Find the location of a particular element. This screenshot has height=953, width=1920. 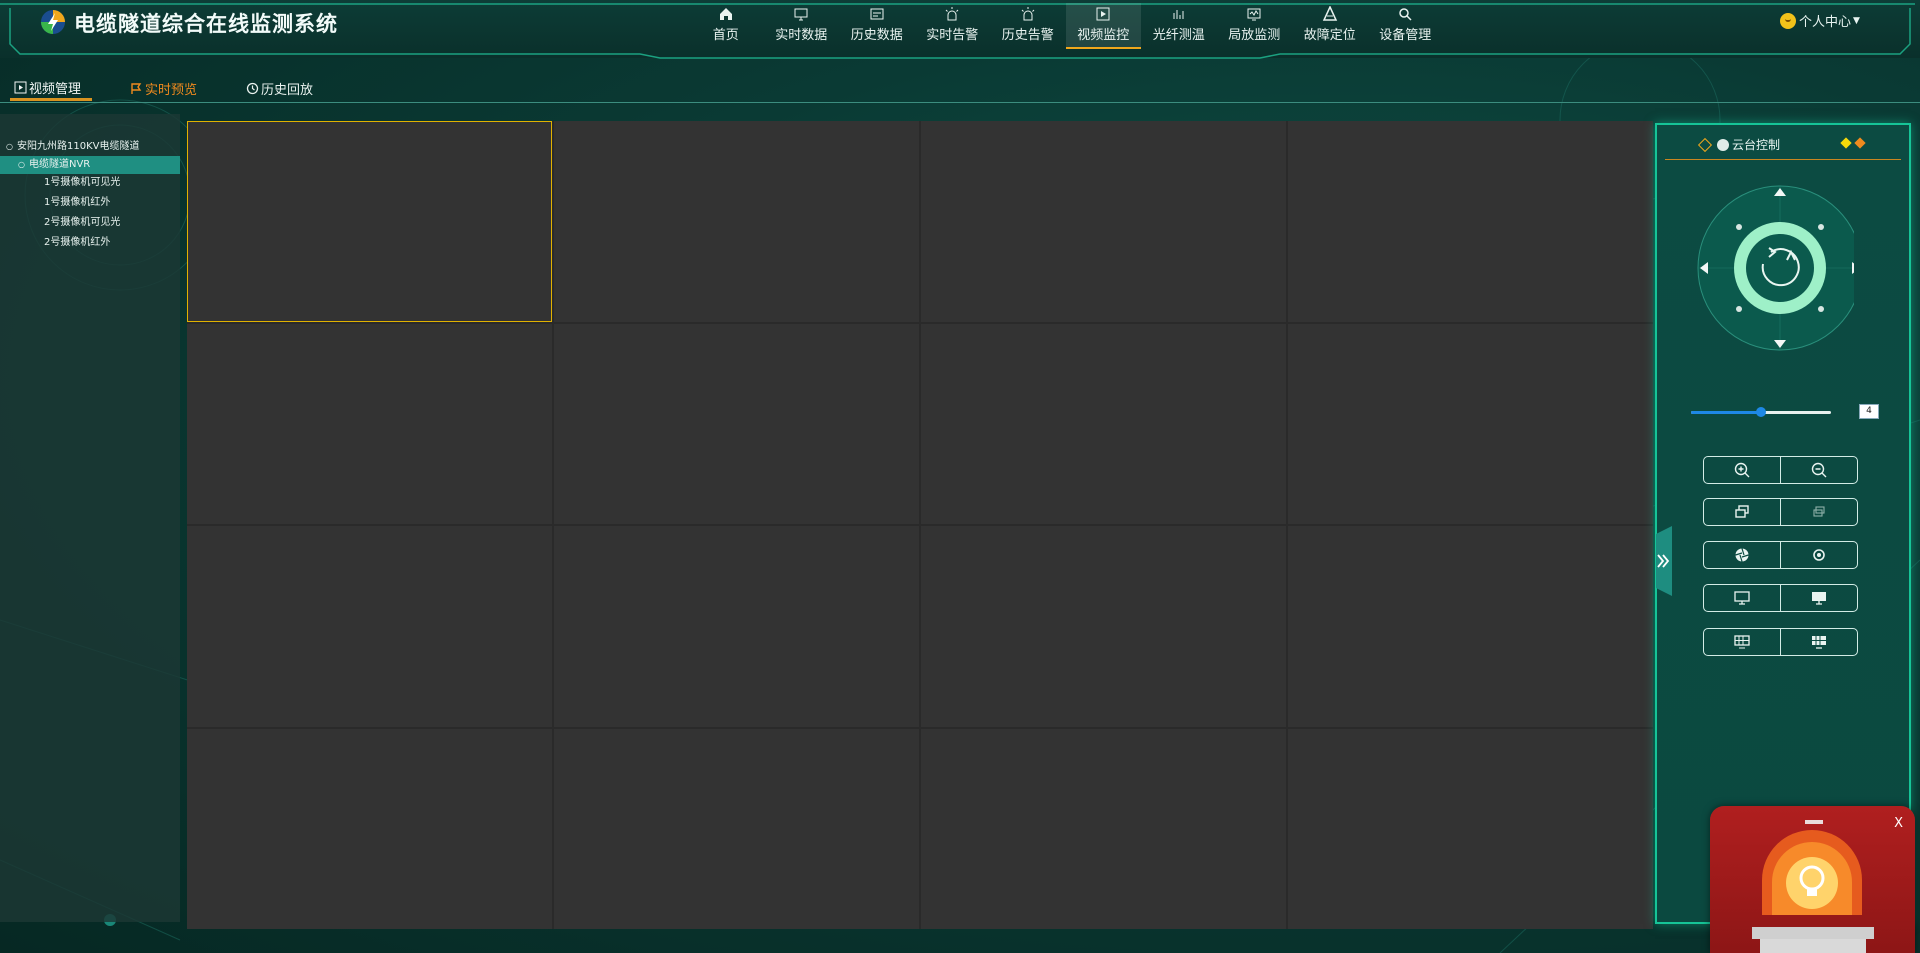

ptz-upleft-dot is located at coordinates (1739, 227).